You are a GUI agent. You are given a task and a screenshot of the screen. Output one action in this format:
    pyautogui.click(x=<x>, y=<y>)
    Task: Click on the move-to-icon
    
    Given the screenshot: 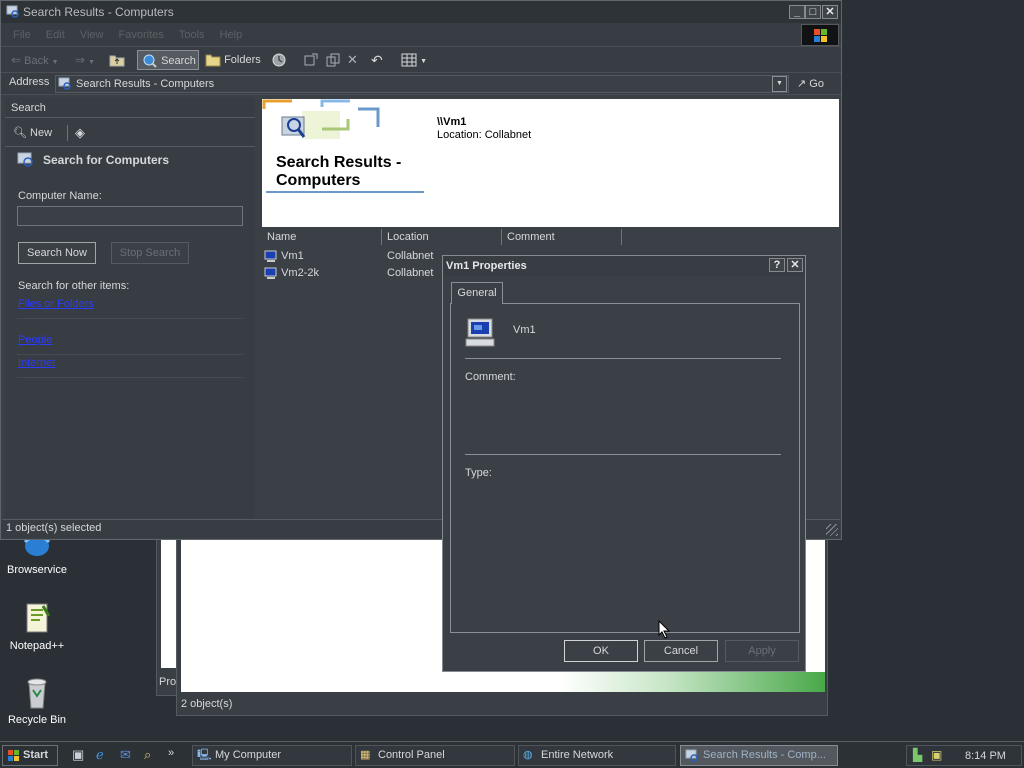 What is the action you would take?
    pyautogui.click(x=311, y=59)
    